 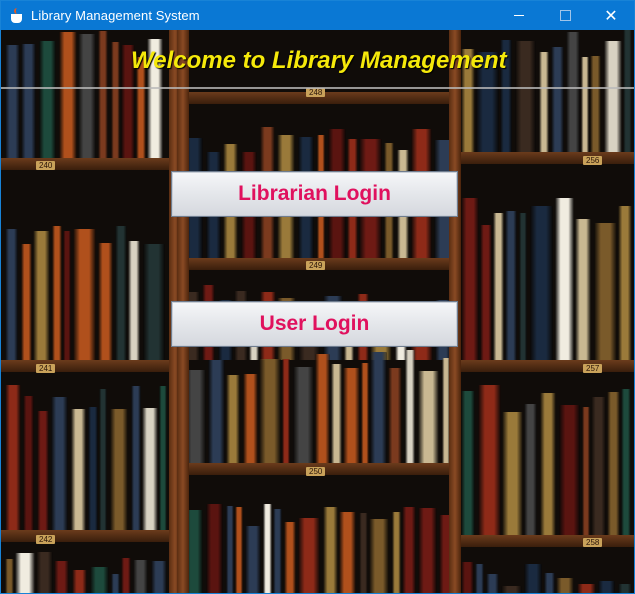 What do you see at coordinates (317, 15) in the screenshot?
I see `title-bar: Library Management System ✕` at bounding box center [317, 15].